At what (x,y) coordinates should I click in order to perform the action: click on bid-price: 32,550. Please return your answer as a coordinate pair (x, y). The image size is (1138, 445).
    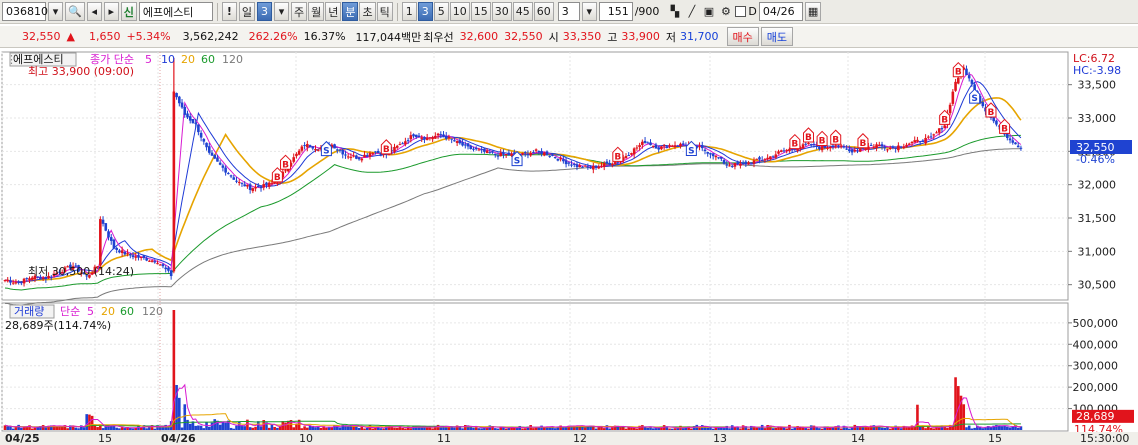
    Looking at the image, I should click on (523, 36).